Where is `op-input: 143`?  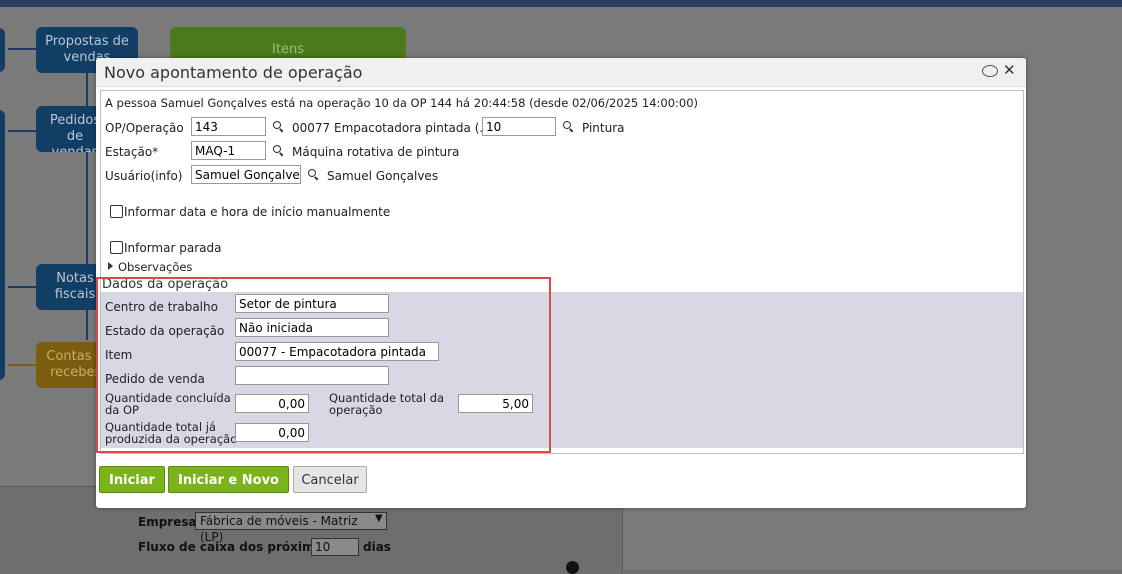 op-input: 143 is located at coordinates (228, 126).